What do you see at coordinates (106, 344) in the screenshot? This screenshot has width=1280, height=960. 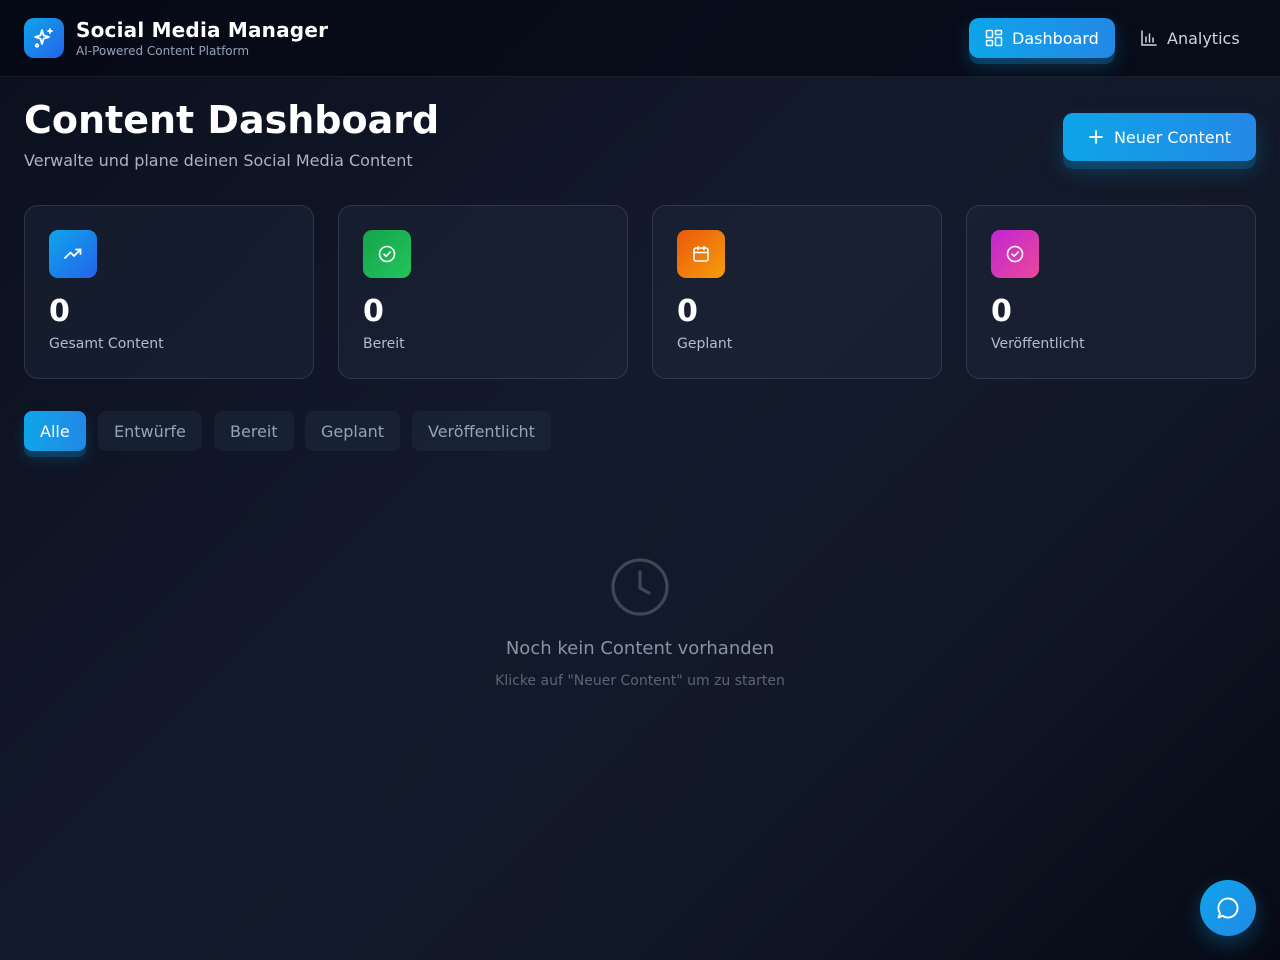 I see `stat-label: Gesamt Content` at bounding box center [106, 344].